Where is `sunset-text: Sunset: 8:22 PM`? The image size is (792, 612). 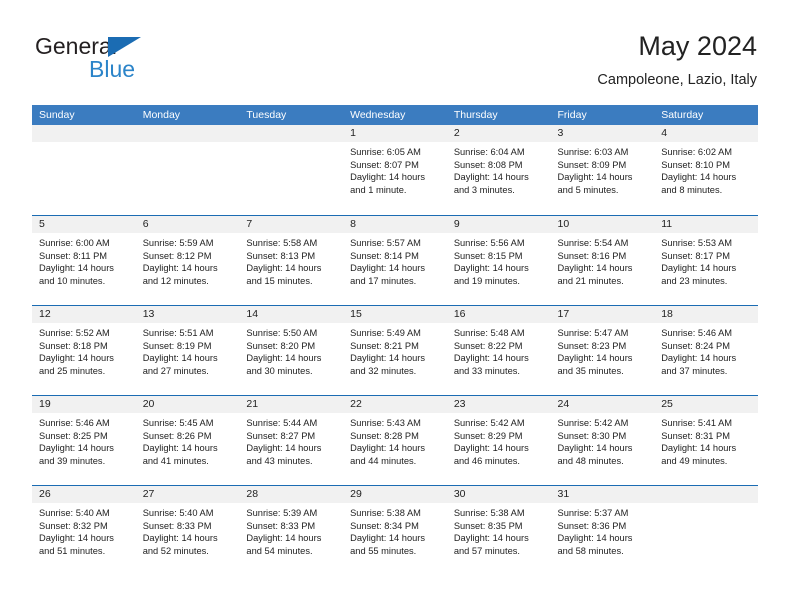 sunset-text: Sunset: 8:22 PM is located at coordinates (488, 345).